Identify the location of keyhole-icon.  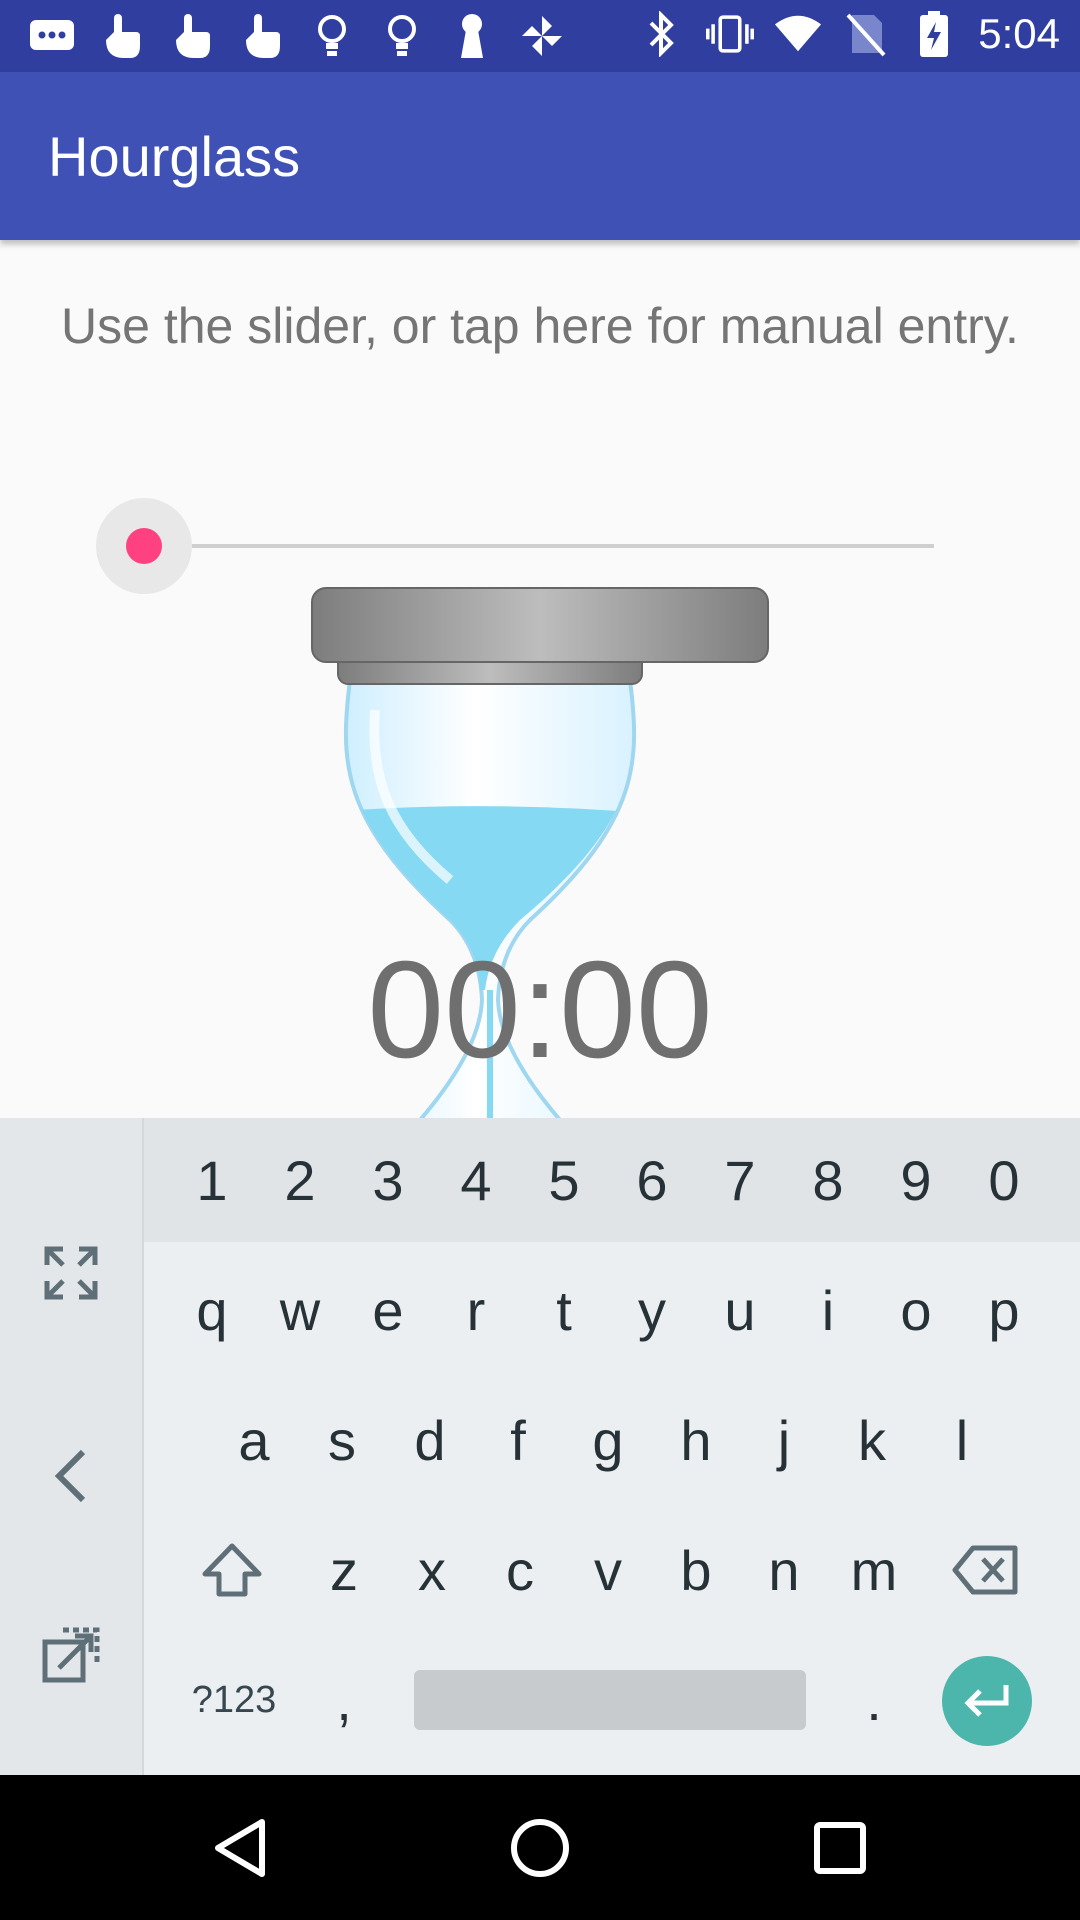
(472, 36).